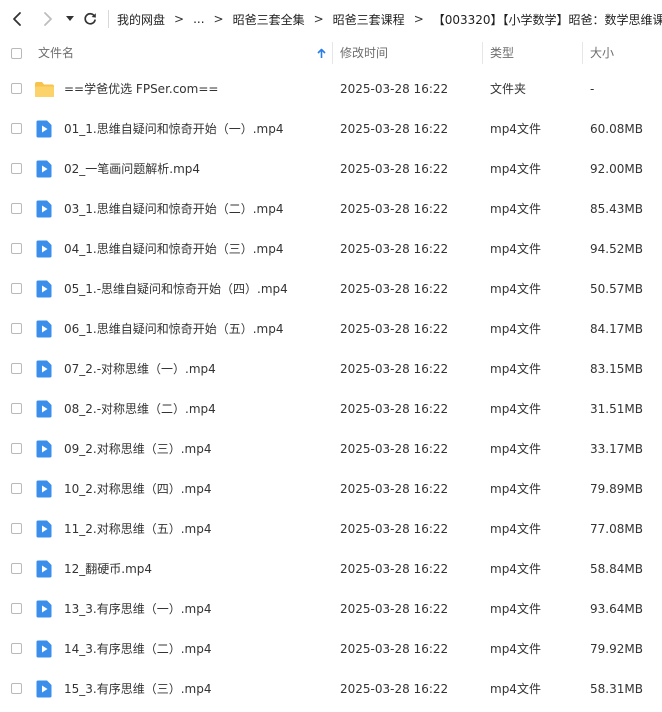 This screenshot has height=712, width=662. What do you see at coordinates (138, 529) in the screenshot?
I see `file-name: 11_2.对称思维（五）.mp4` at bounding box center [138, 529].